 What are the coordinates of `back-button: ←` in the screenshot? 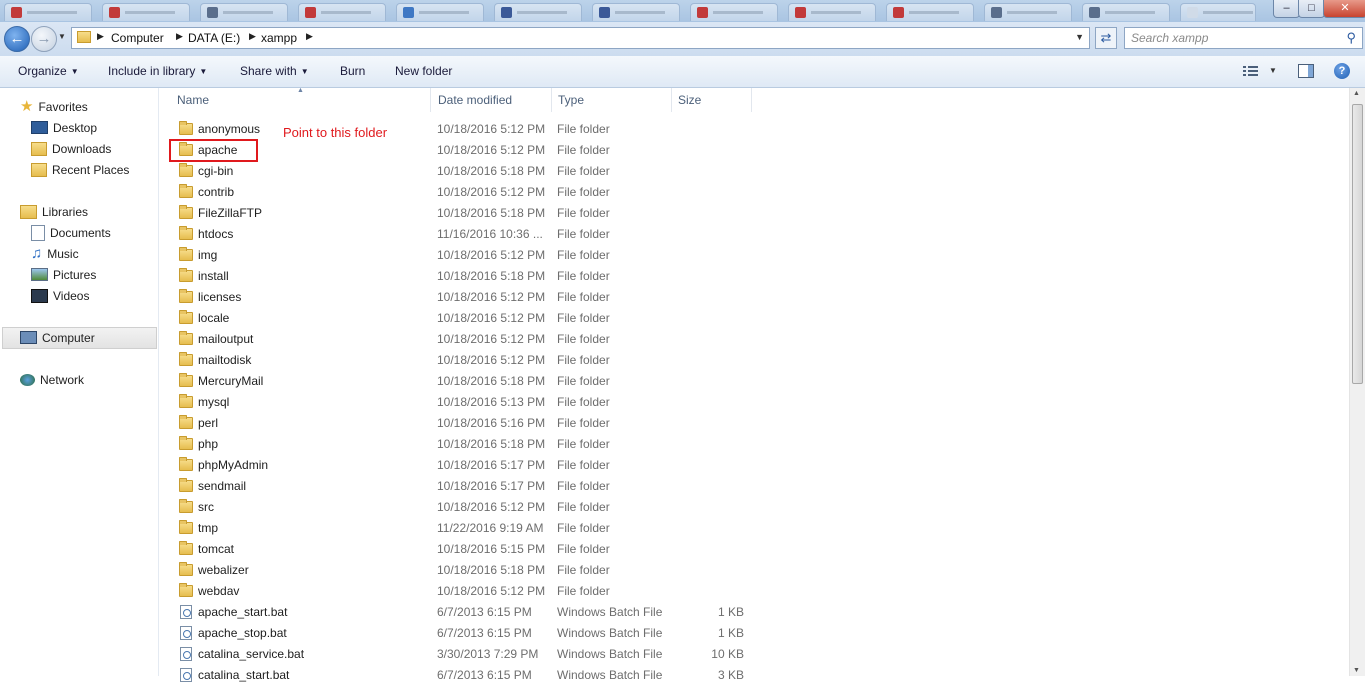 It's located at (17, 39).